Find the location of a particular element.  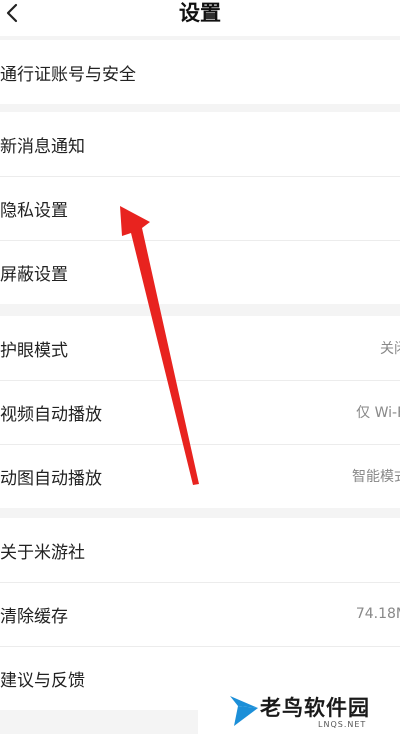

settings-item-value: 关闭 is located at coordinates (390, 349).